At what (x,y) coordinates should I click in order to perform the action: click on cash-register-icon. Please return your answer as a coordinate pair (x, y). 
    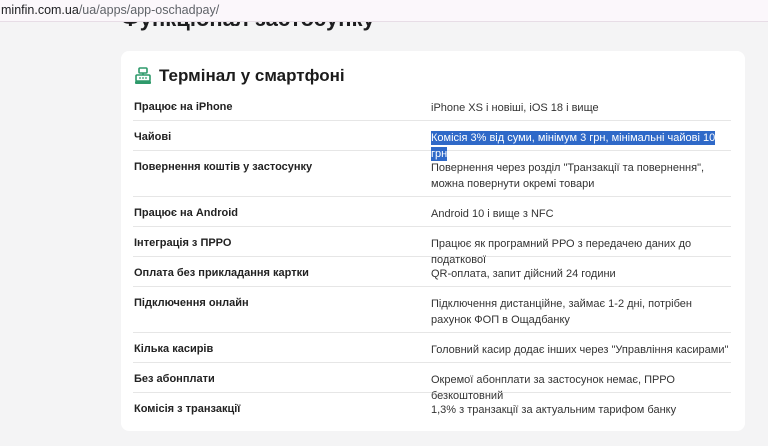
    Looking at the image, I should click on (143, 76).